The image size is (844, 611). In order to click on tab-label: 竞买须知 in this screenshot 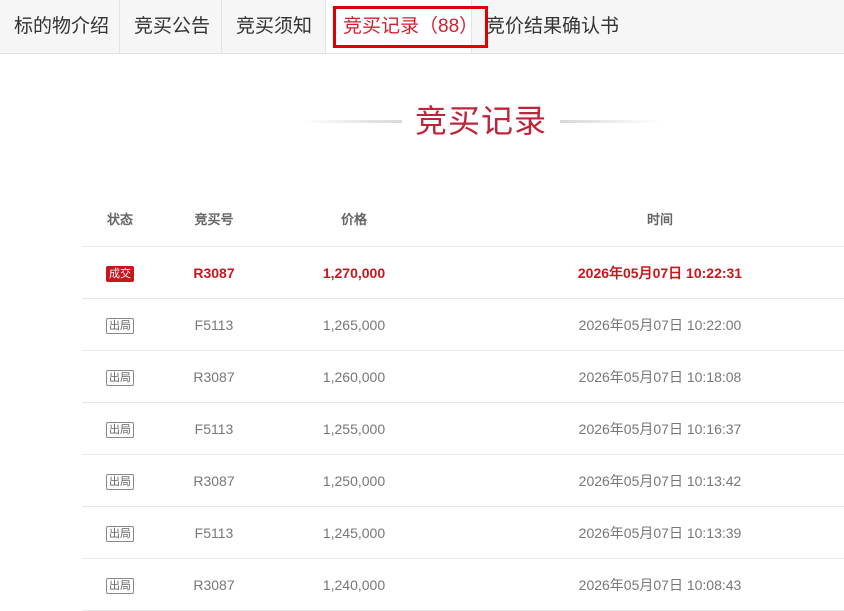, I will do `click(274, 26)`.